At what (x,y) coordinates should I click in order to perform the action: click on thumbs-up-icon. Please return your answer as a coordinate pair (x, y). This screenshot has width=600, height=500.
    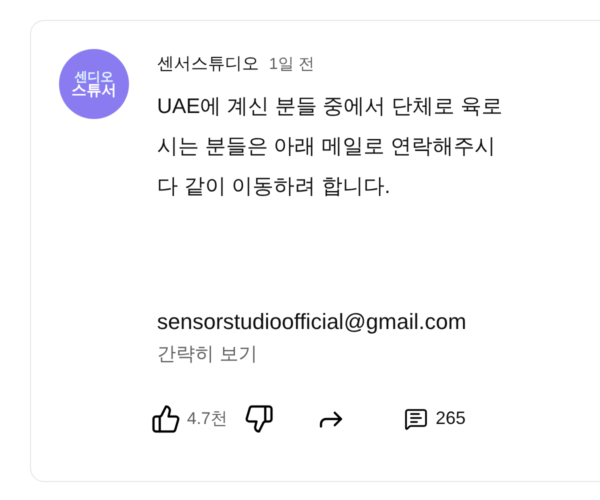
    Looking at the image, I should click on (166, 419).